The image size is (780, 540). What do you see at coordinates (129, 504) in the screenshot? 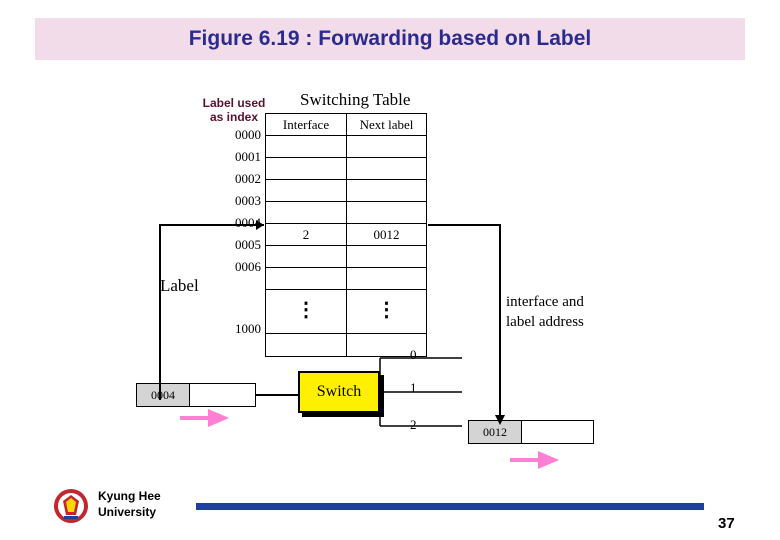
I see `university-name: Kyung Hee University` at bounding box center [129, 504].